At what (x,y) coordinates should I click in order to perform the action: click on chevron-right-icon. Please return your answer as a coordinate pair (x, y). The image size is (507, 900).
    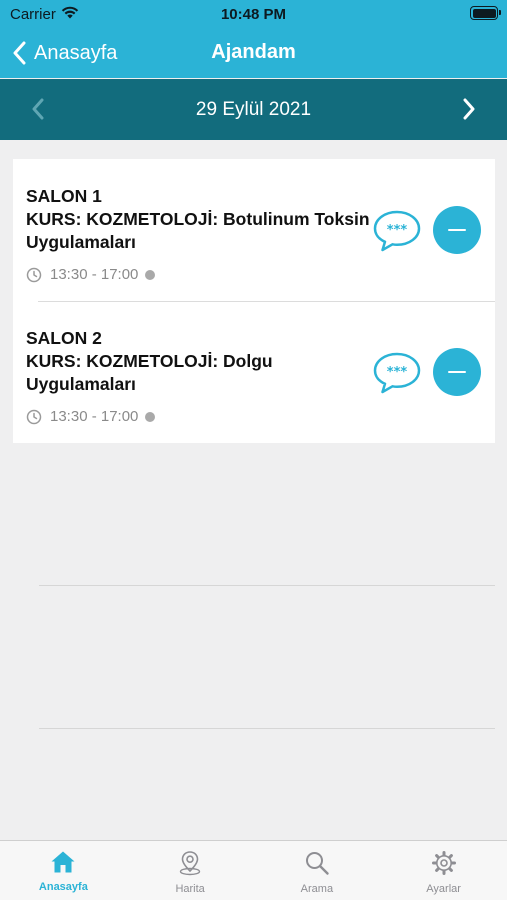
    Looking at the image, I should click on (469, 109).